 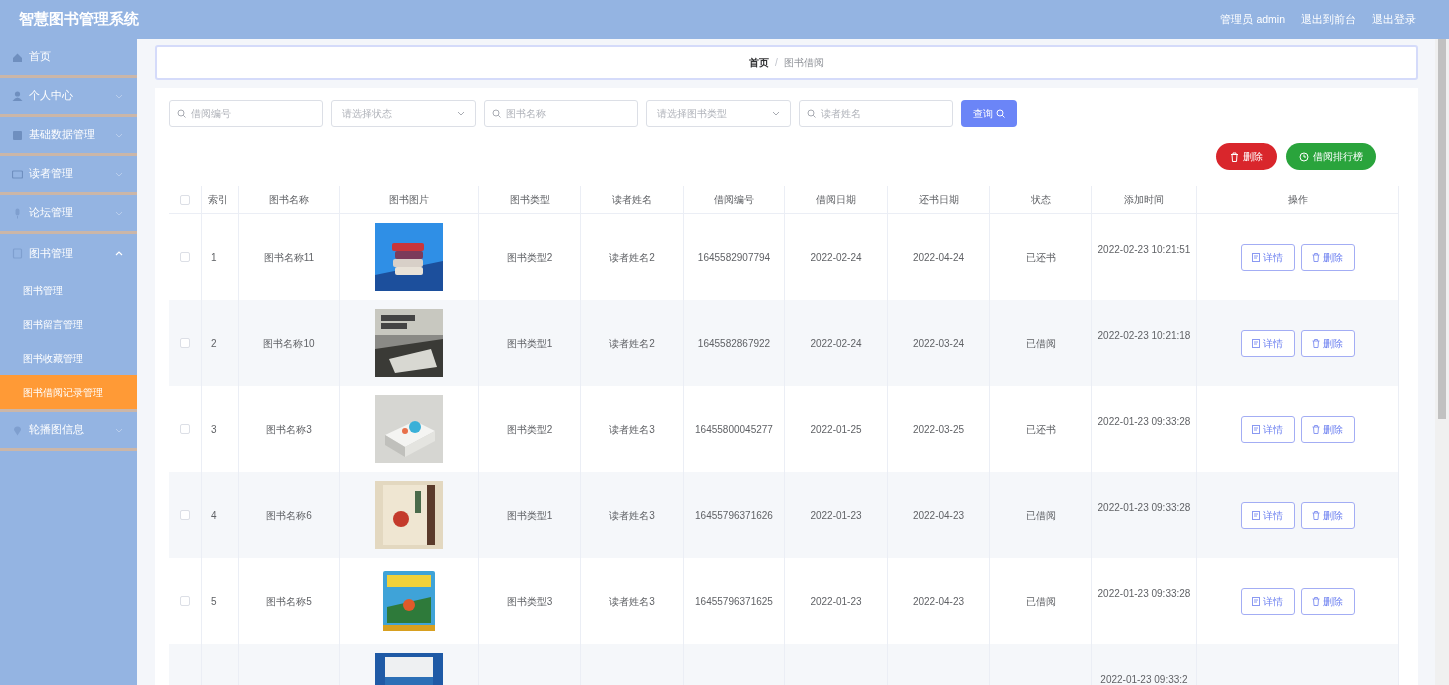 What do you see at coordinates (57, 430) in the screenshot?
I see `sidebar-item-label: 轮播图信息` at bounding box center [57, 430].